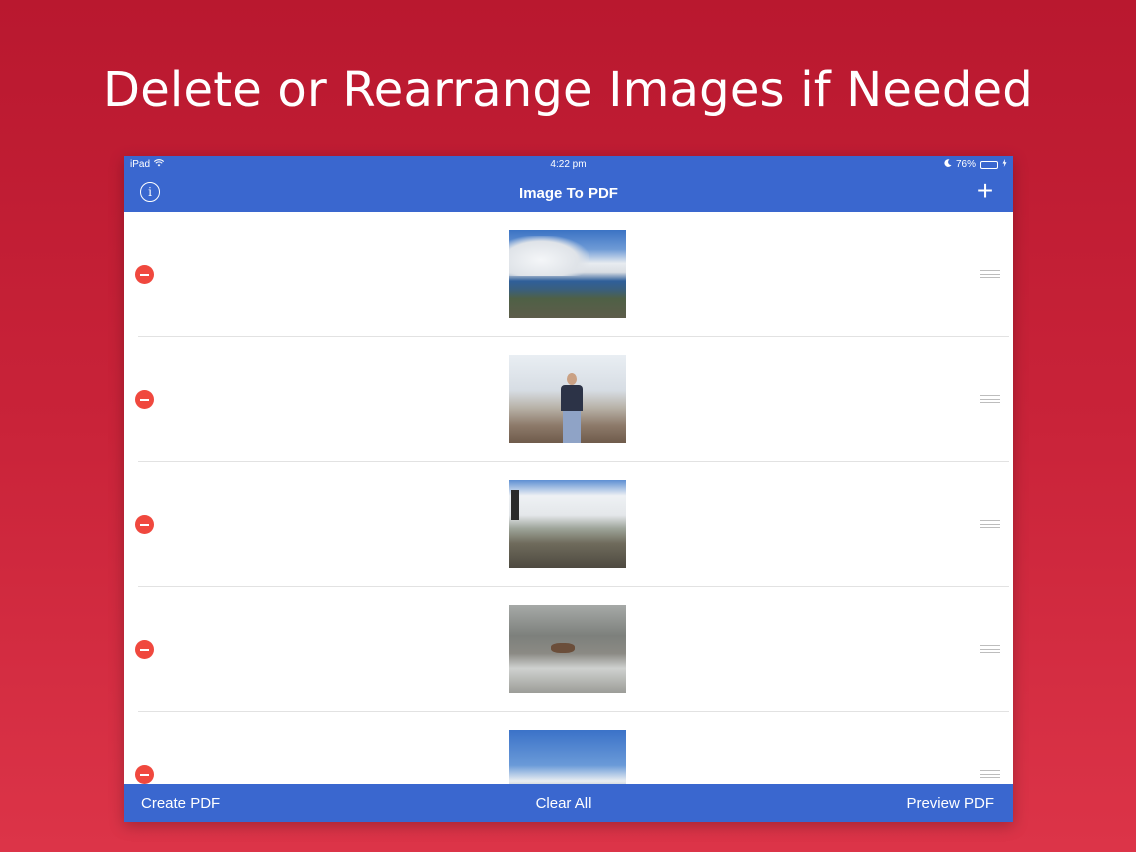 The width and height of the screenshot is (1136, 852). Describe the element at coordinates (568, 90) in the screenshot. I see `headline: Delete or Rearrange Images if Needed` at that location.